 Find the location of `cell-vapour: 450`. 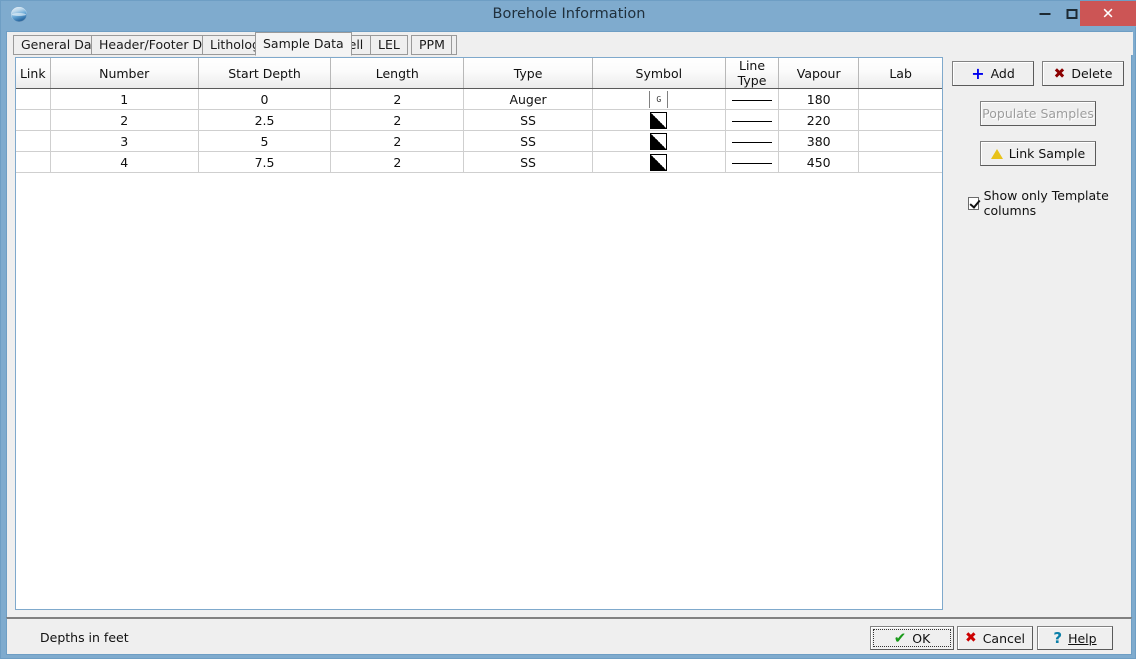

cell-vapour: 450 is located at coordinates (819, 162).